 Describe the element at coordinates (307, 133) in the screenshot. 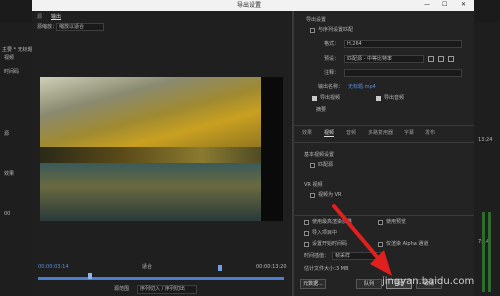

I see `tab-effects: 效果` at that location.